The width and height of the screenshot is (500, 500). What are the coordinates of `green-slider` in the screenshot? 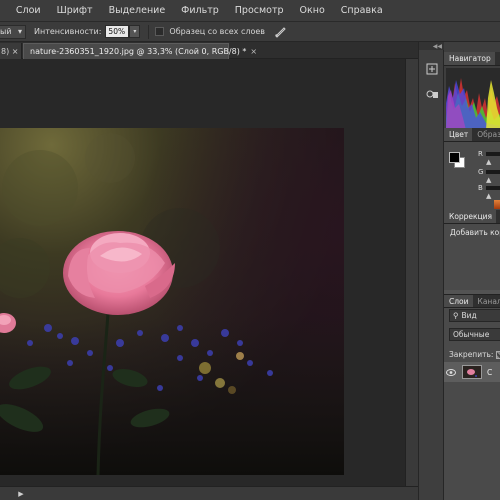 It's located at (493, 172).